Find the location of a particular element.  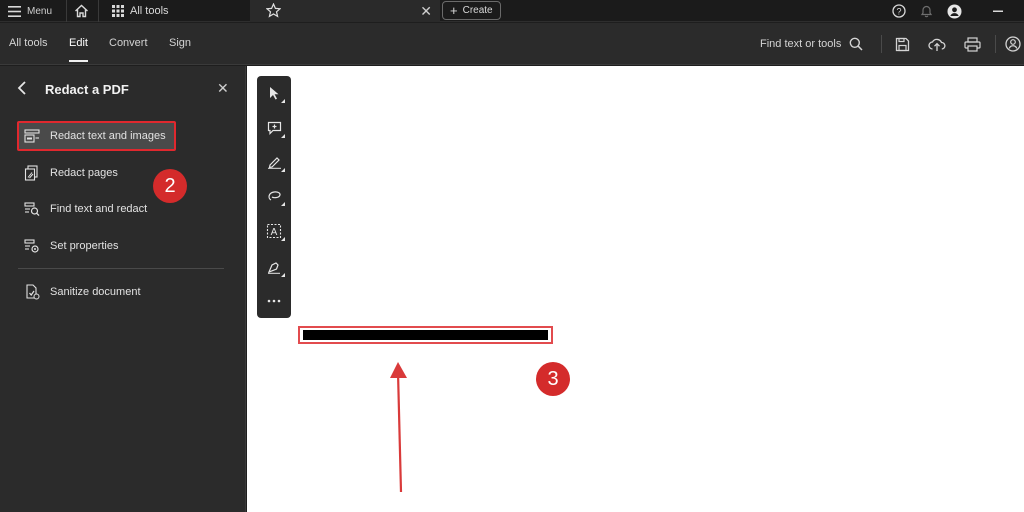

draw-icon is located at coordinates (274, 196).